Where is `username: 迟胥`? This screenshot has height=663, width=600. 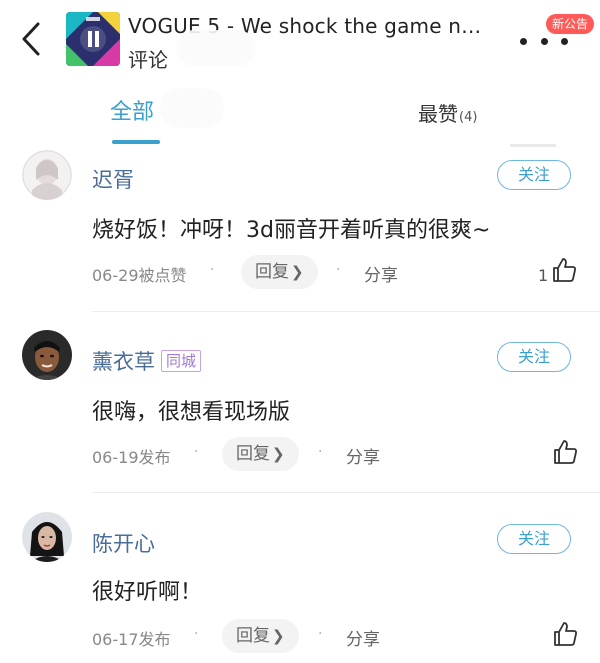
username: 迟胥 is located at coordinates (113, 179).